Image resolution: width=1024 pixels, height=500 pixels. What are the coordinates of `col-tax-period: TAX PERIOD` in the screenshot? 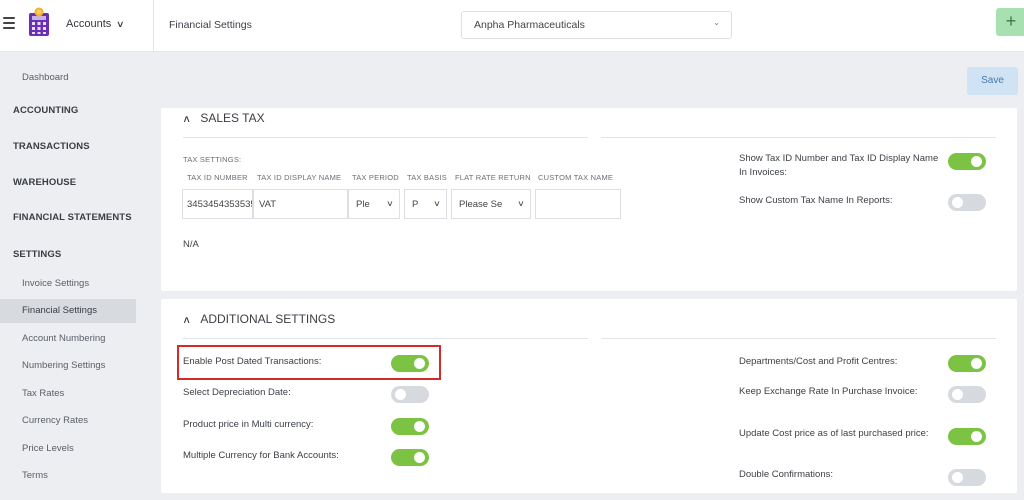 It's located at (375, 177).